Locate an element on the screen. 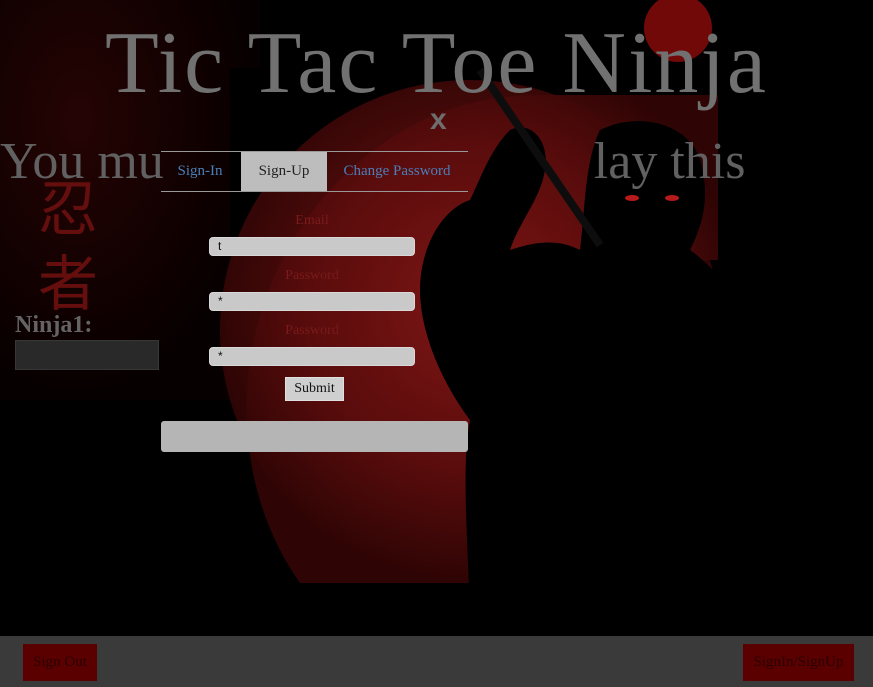  email-label: Email is located at coordinates (312, 220).